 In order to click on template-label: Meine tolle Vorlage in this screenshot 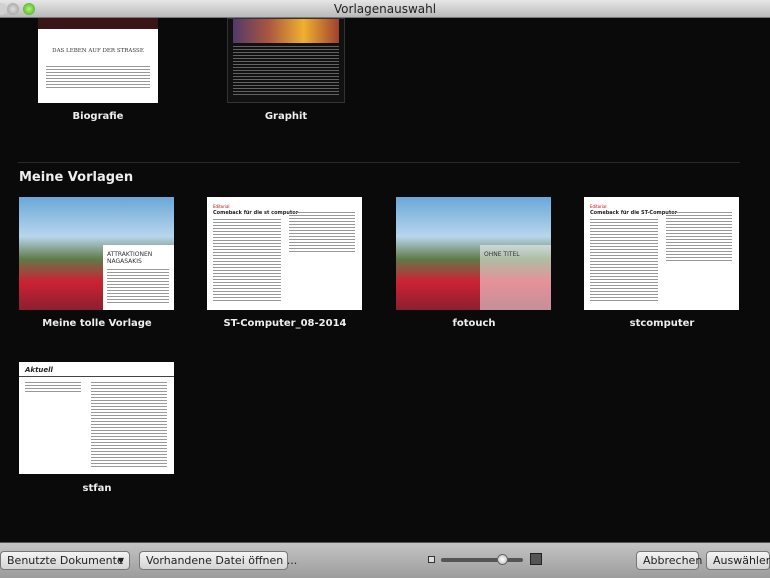, I will do `click(97, 323)`.